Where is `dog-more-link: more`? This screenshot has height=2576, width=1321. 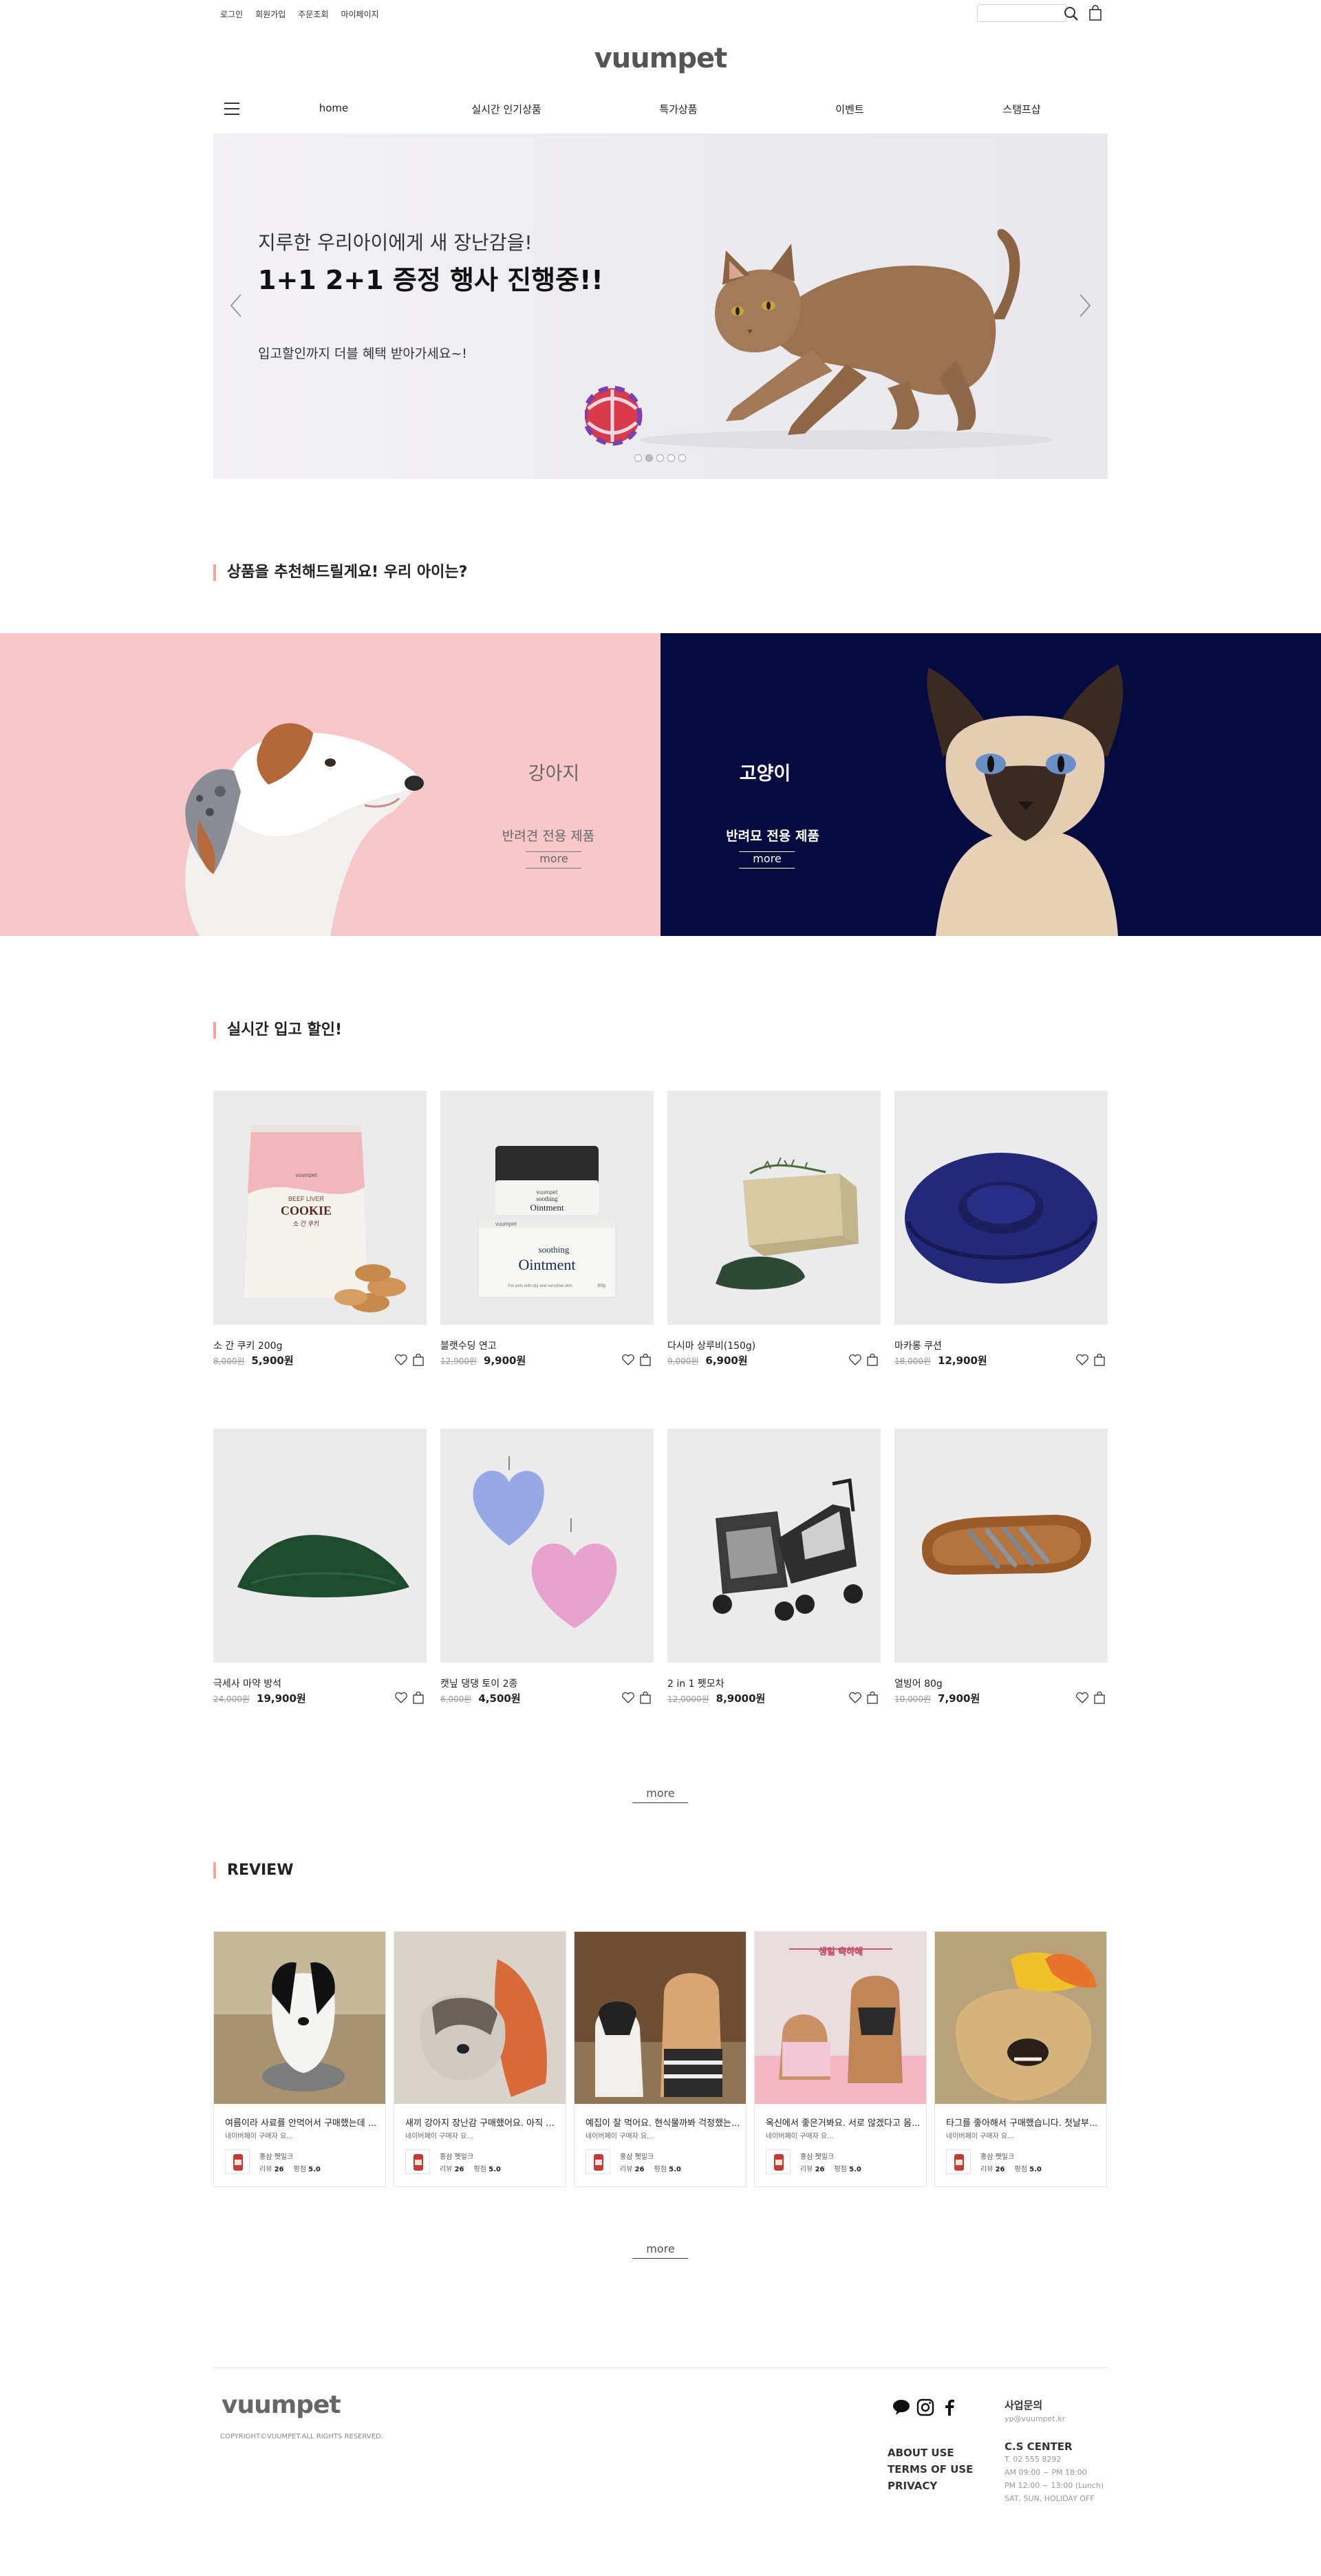 dog-more-link: more is located at coordinates (554, 860).